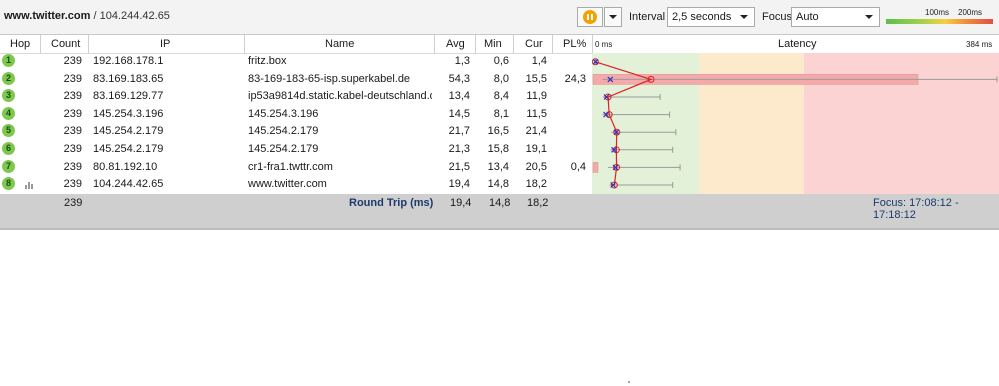  Describe the element at coordinates (536, 184) in the screenshot. I see `cell-cur: 18,2` at that location.